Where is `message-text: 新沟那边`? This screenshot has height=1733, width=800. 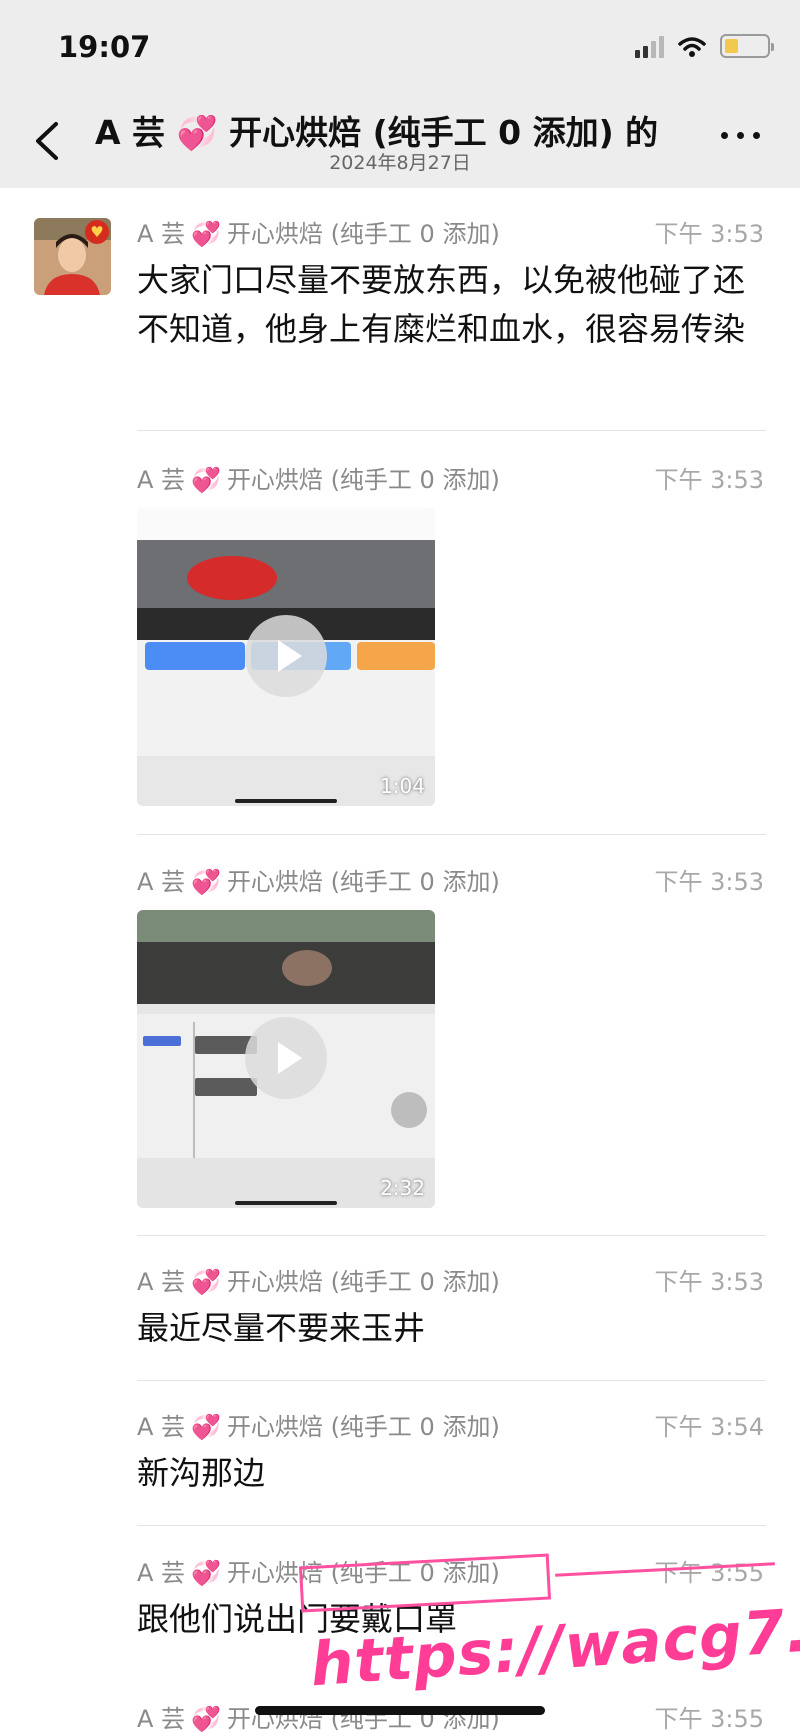
message-text: 新沟那边 is located at coordinates (451, 1473).